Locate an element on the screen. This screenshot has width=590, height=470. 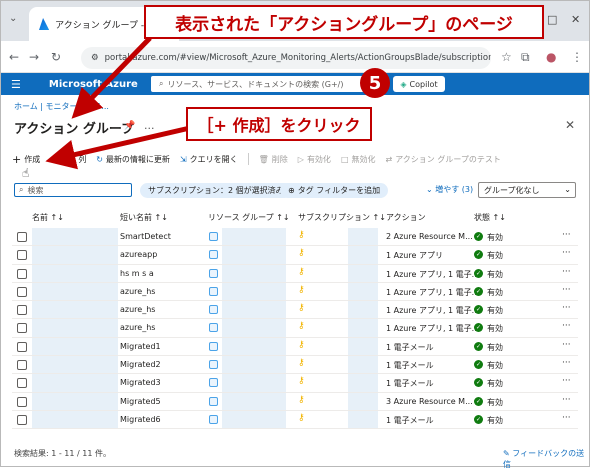
results-count: 検索結果: 1 - 11 / 11 件。 is located at coordinates (62, 453).